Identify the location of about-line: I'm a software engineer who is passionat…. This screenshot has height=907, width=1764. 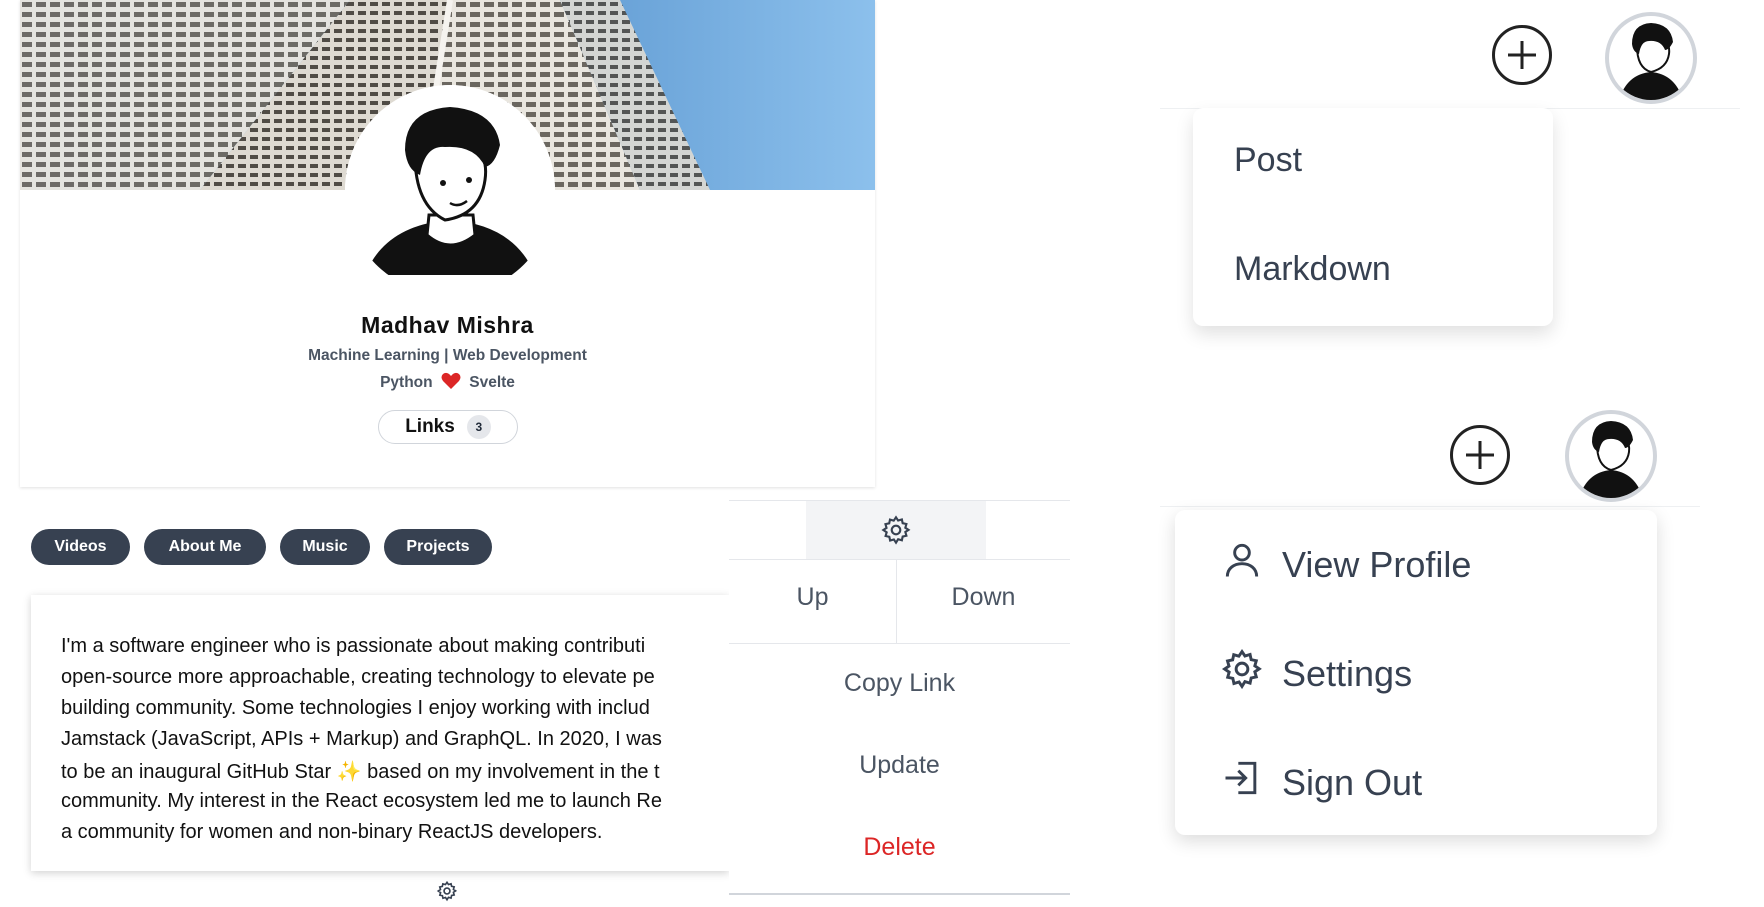
(353, 646).